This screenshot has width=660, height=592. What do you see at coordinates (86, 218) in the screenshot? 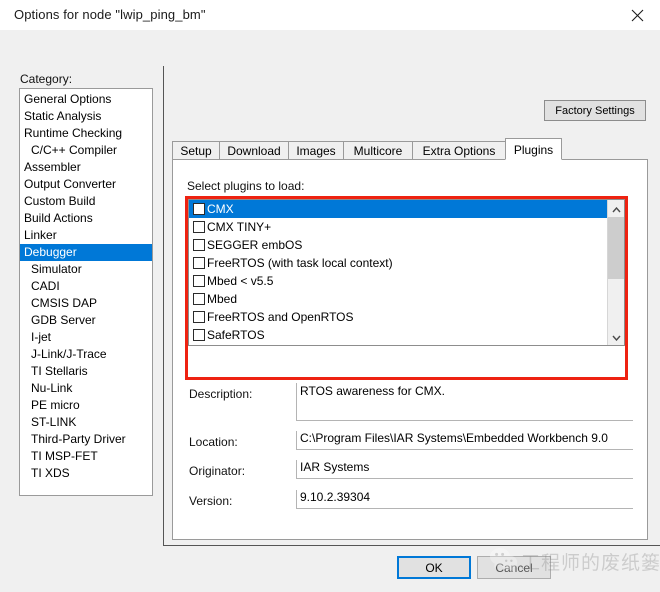
I see `sidebar-item-build-actions: Build Actions` at bounding box center [86, 218].